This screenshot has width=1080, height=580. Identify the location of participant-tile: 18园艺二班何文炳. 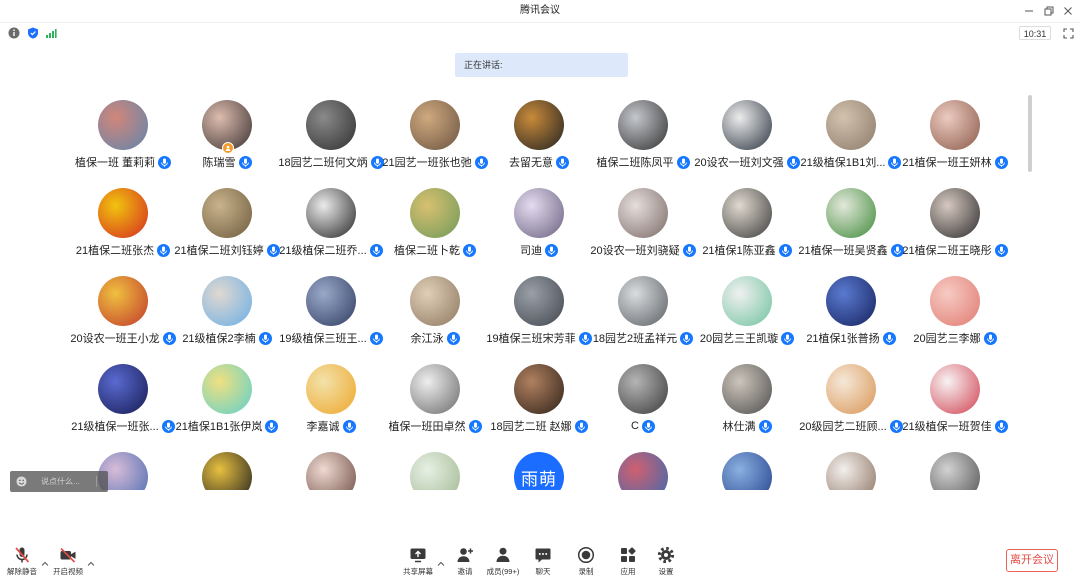
(331, 139).